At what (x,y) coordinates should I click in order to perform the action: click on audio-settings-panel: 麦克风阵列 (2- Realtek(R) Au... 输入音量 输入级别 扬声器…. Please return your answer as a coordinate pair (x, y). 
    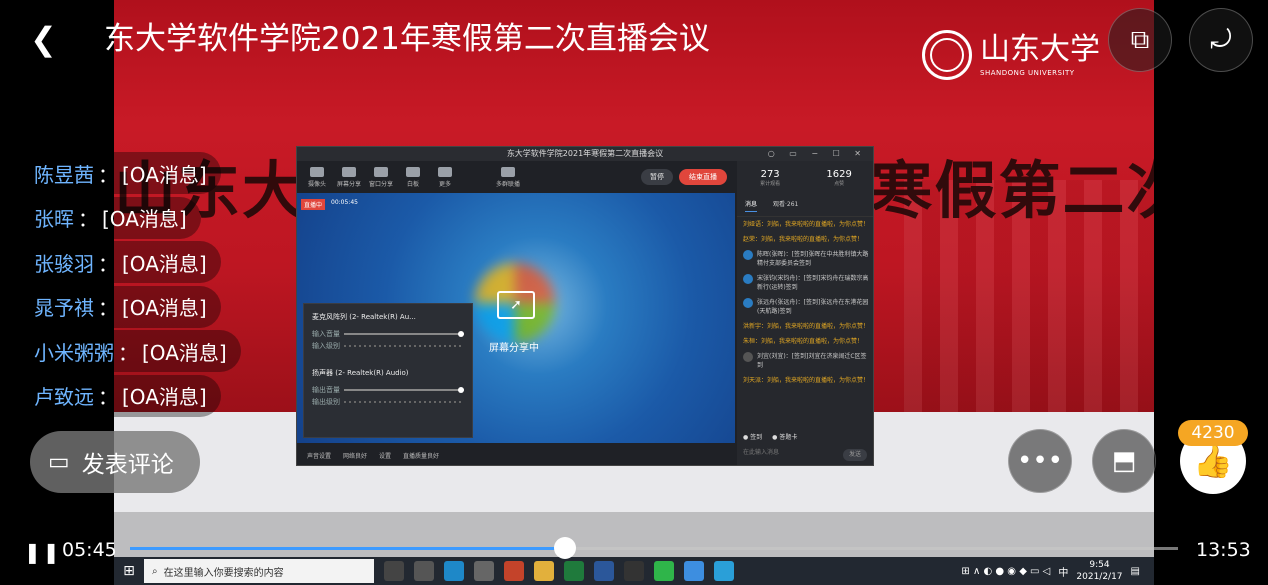
    Looking at the image, I should click on (388, 370).